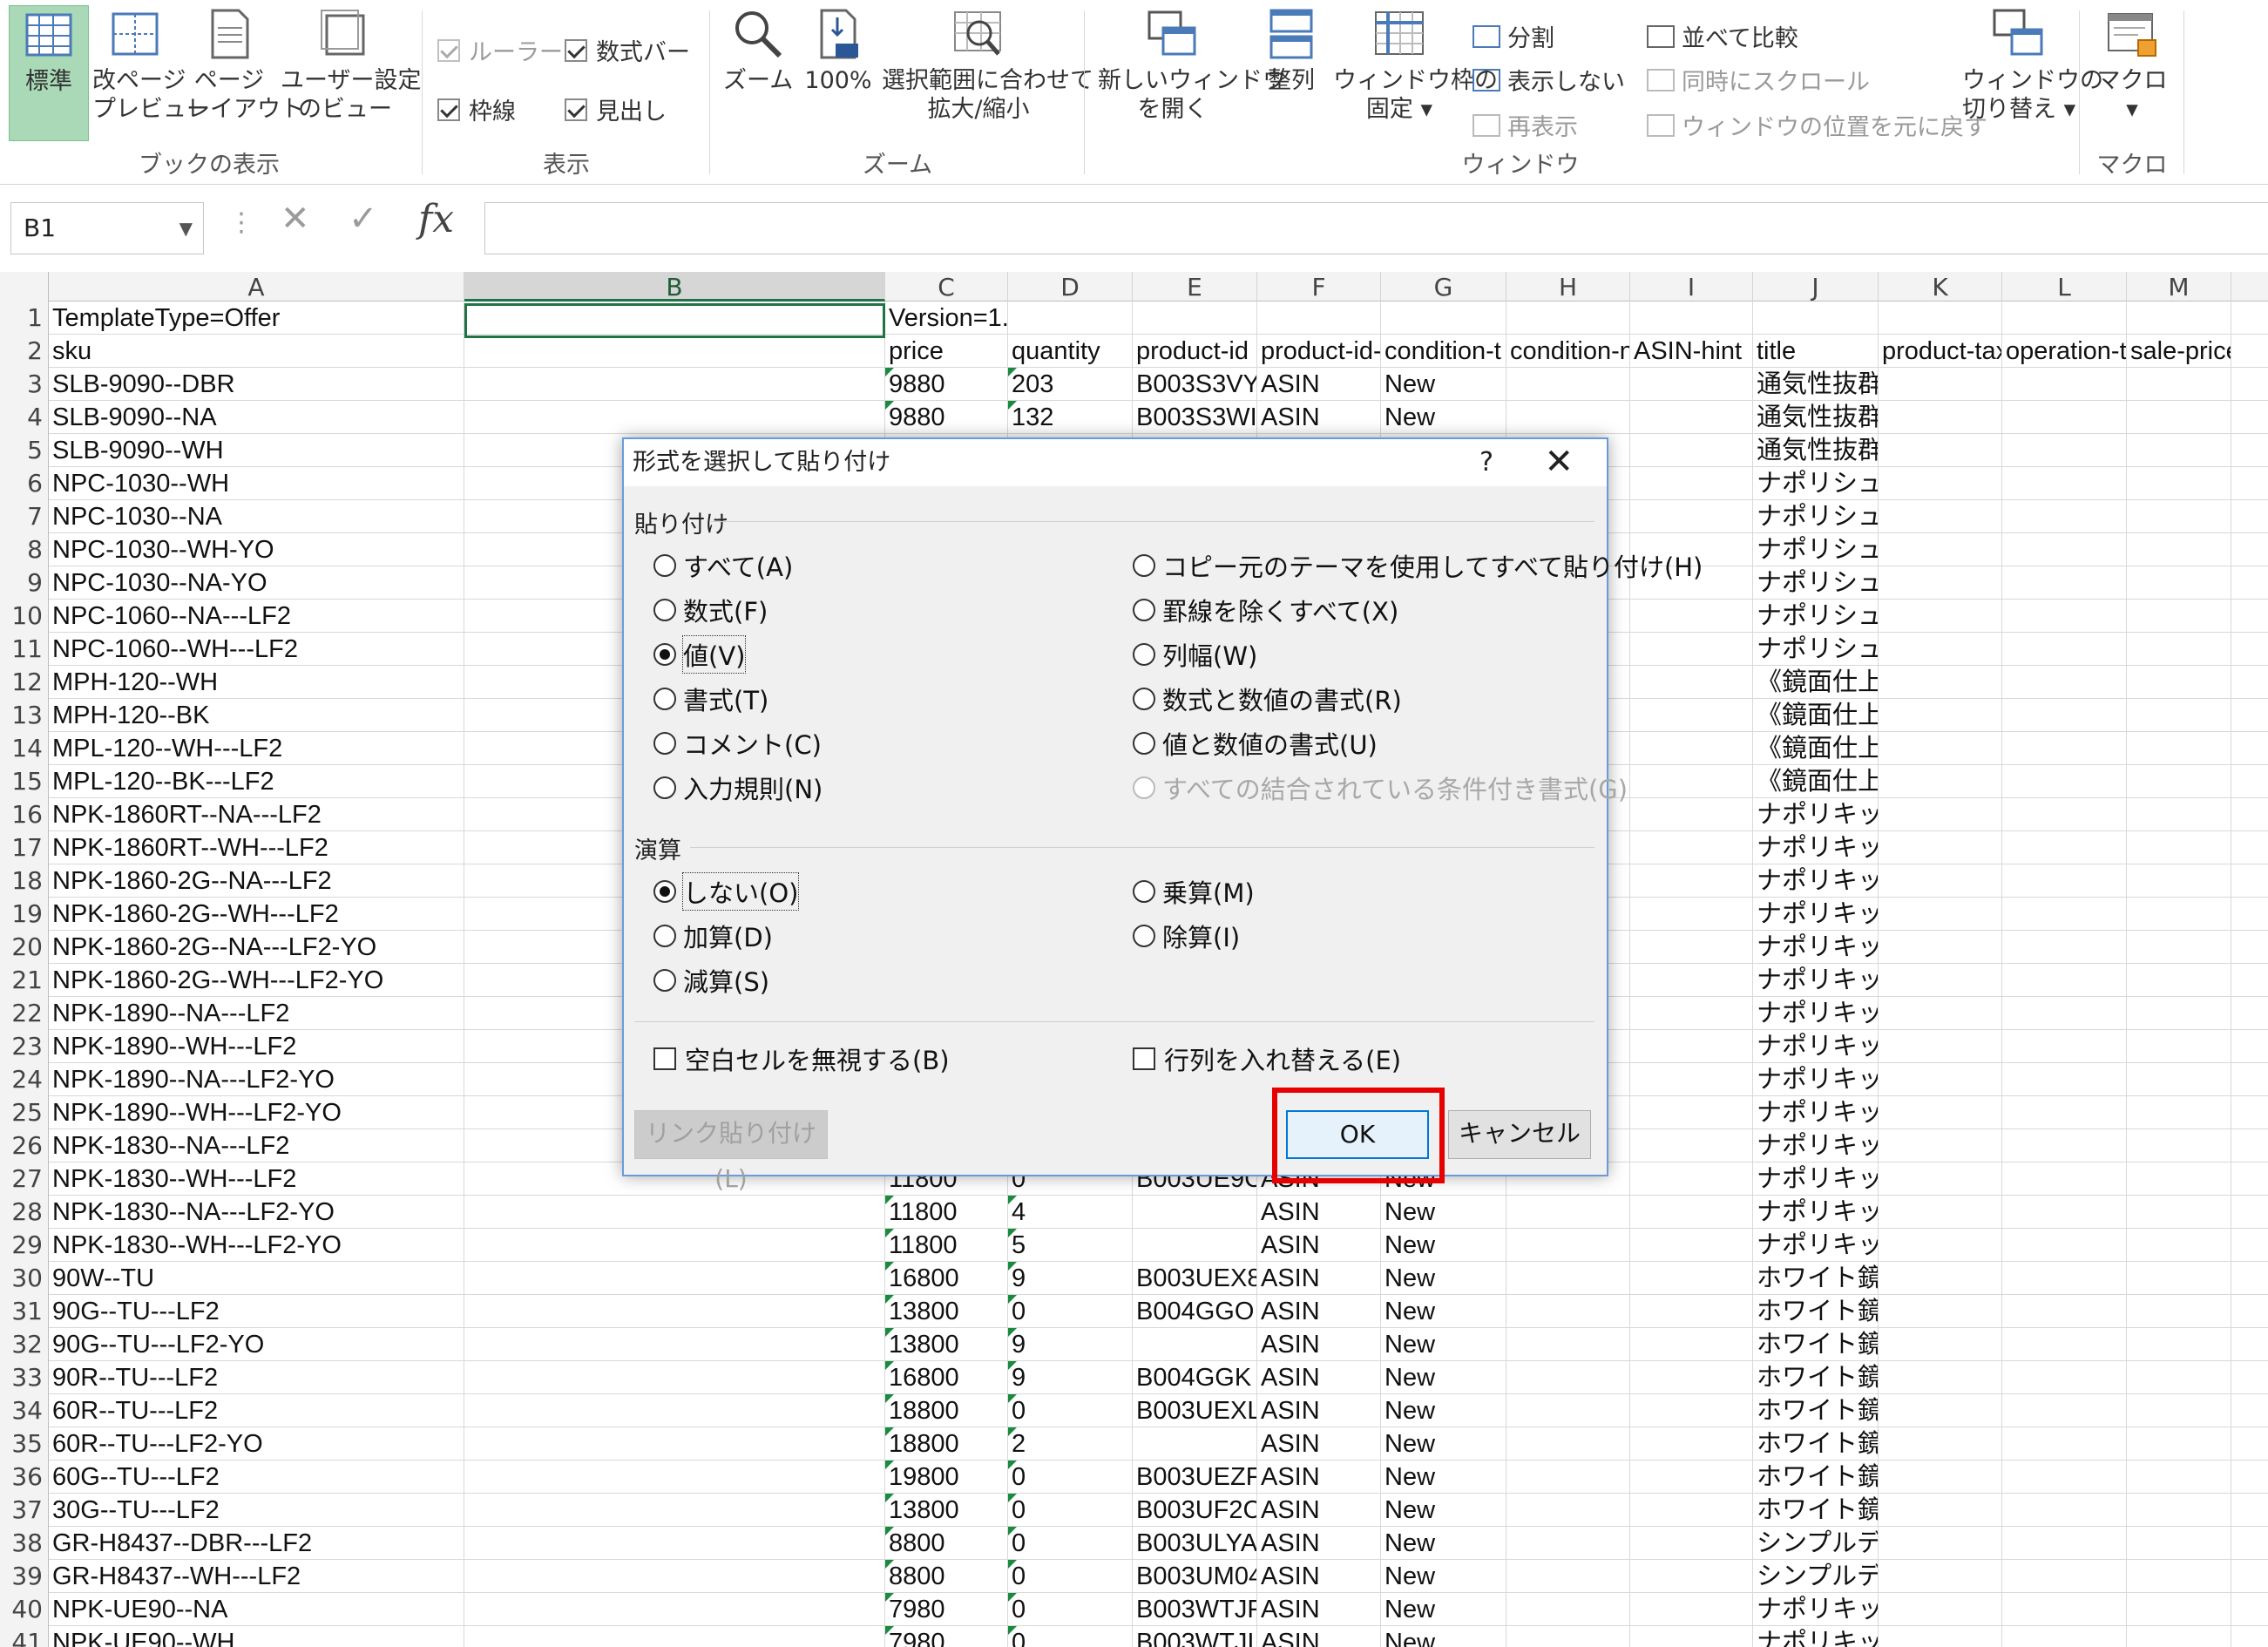  What do you see at coordinates (24, 715) in the screenshot?
I see `row-header: 13` at bounding box center [24, 715].